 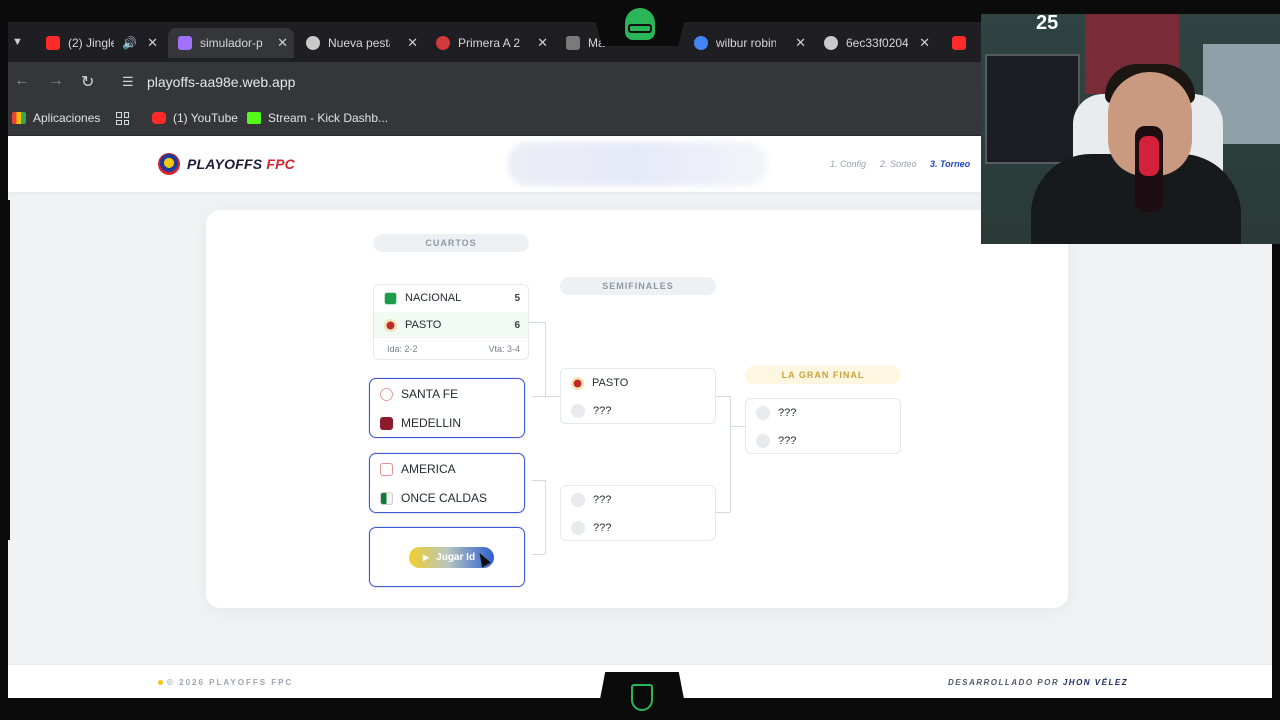 What do you see at coordinates (831, 43) in the screenshot?
I see `globe-icon` at bounding box center [831, 43].